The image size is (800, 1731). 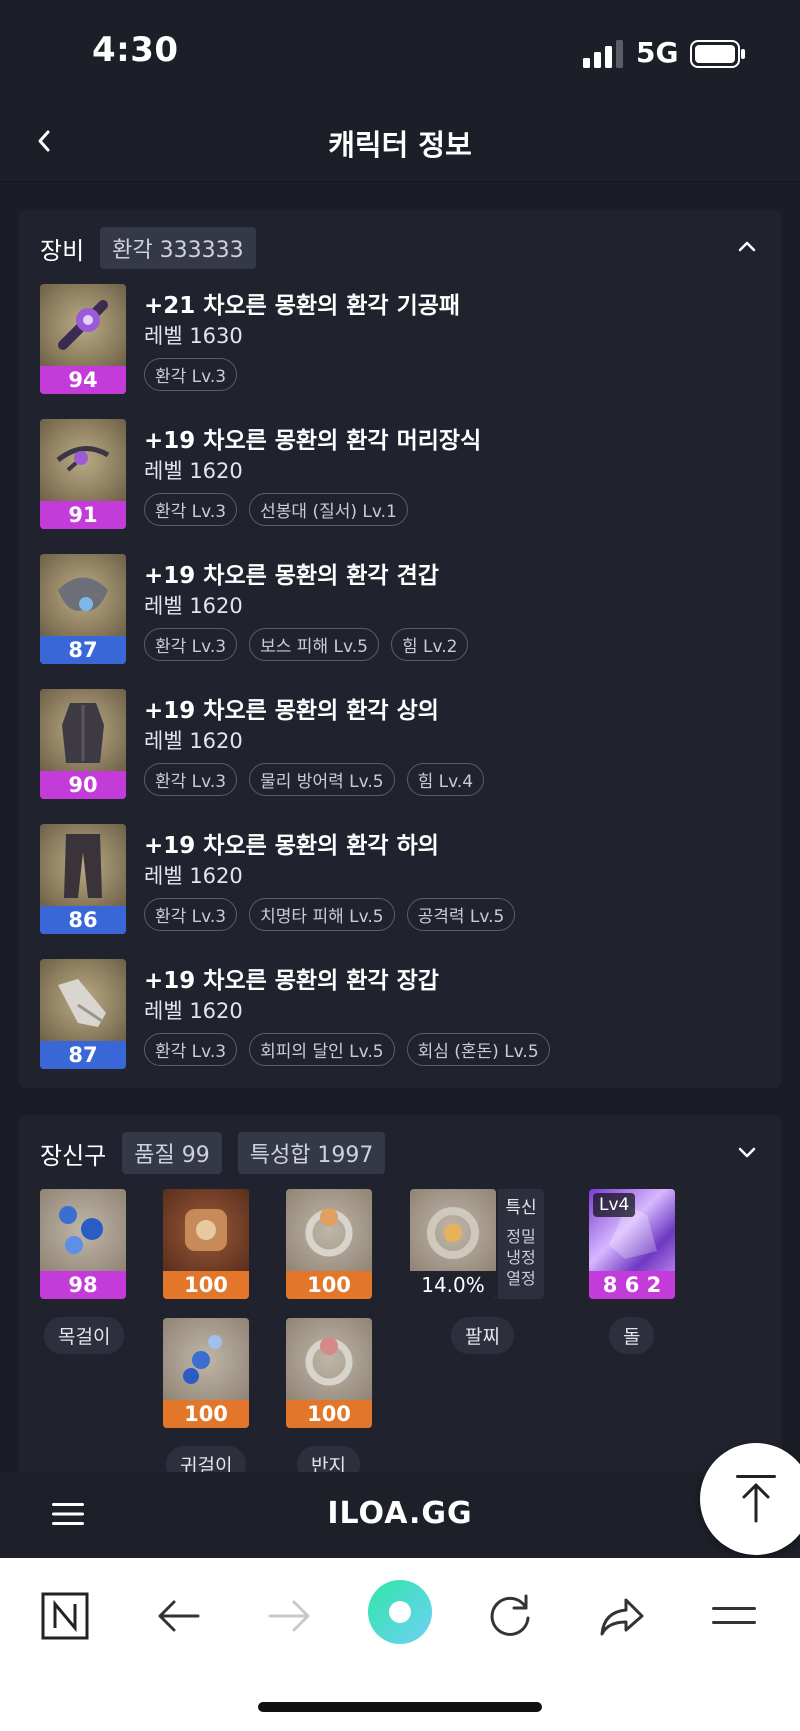 What do you see at coordinates (193, 336) in the screenshot?
I see `item-level: 레벨 1630` at bounding box center [193, 336].